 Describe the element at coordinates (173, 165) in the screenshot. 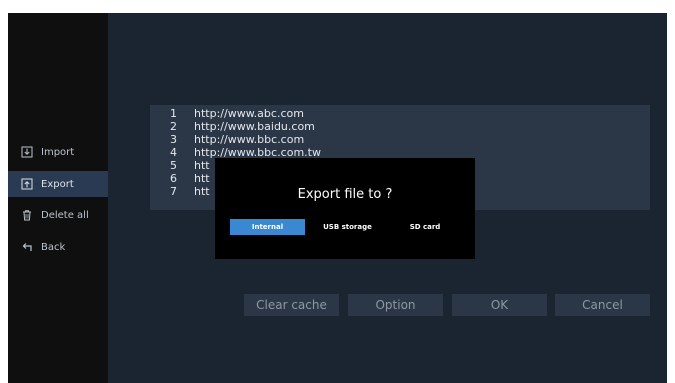

I see `list-item-number: 5` at that location.